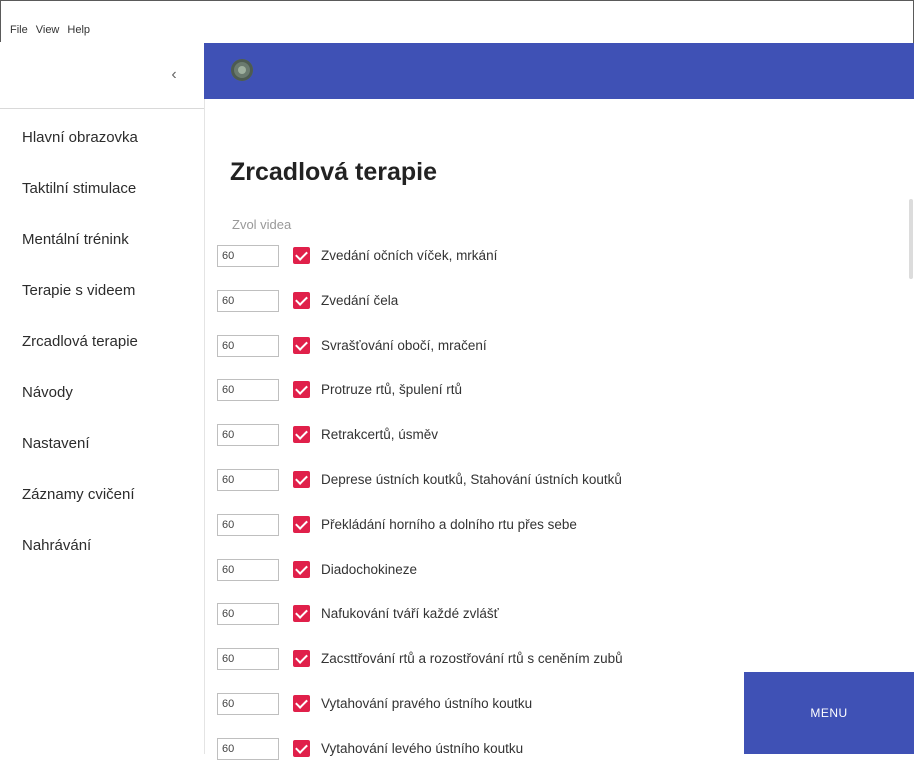 This screenshot has height=783, width=914. What do you see at coordinates (420, 581) in the screenshot?
I see `list-item: Diadochokineze` at bounding box center [420, 581].